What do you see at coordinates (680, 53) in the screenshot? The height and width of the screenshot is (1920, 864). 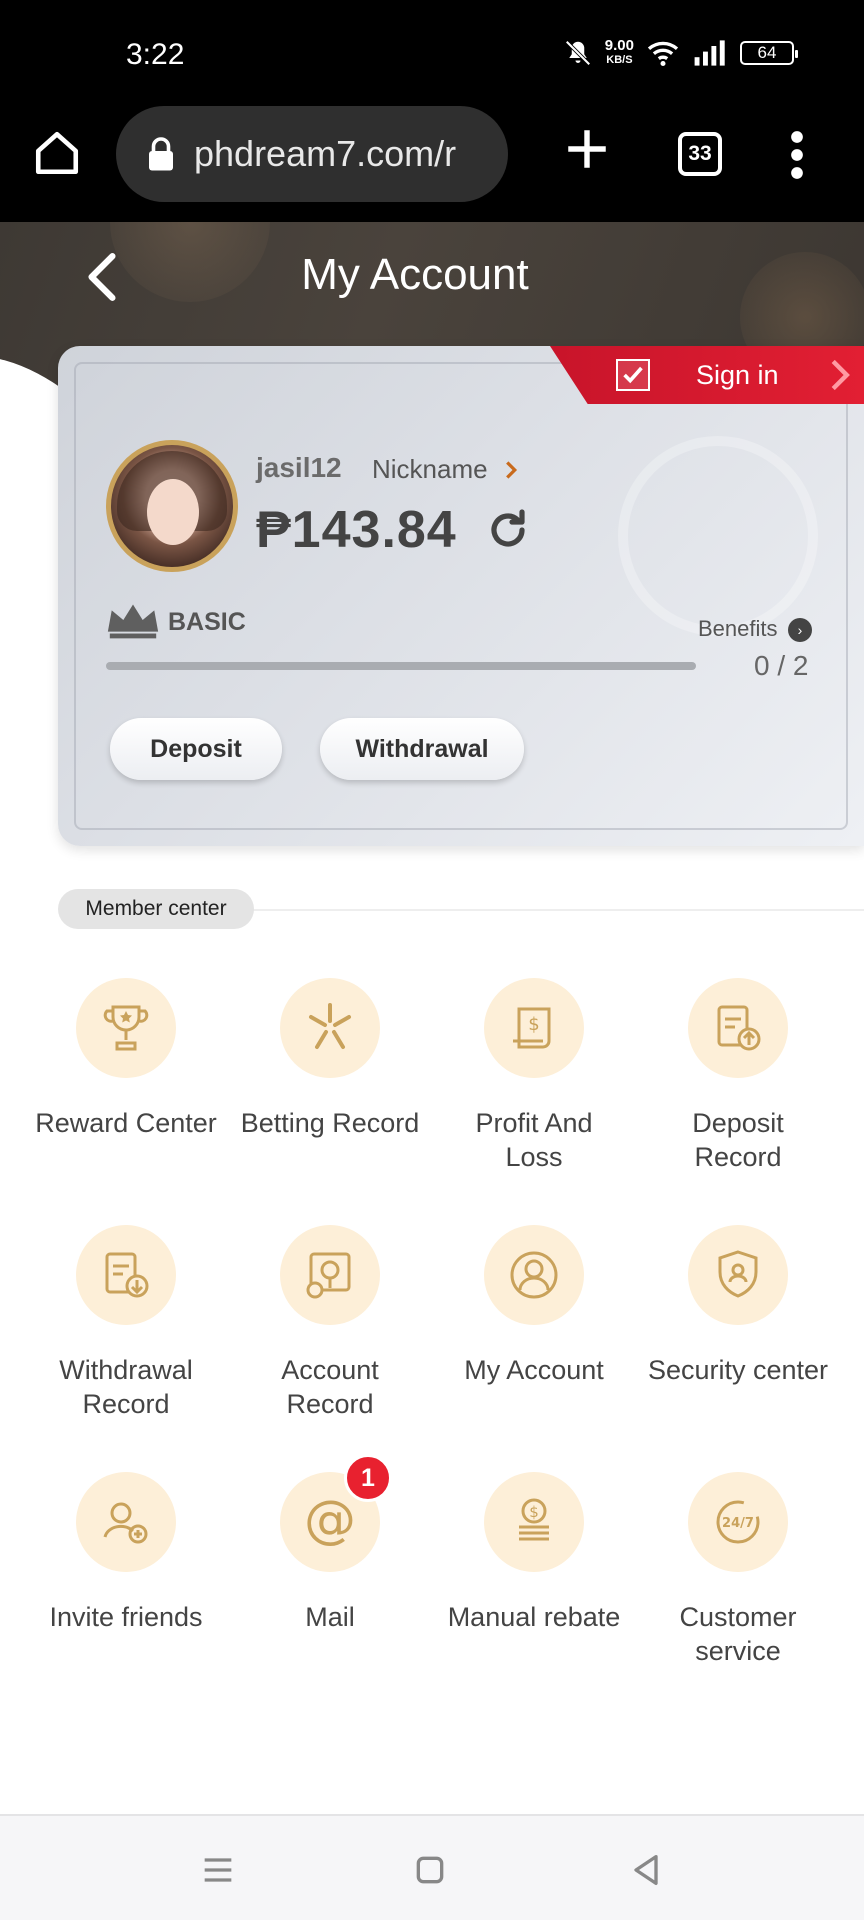 I see `status-icons: 9.00 KB/S 64` at bounding box center [680, 53].